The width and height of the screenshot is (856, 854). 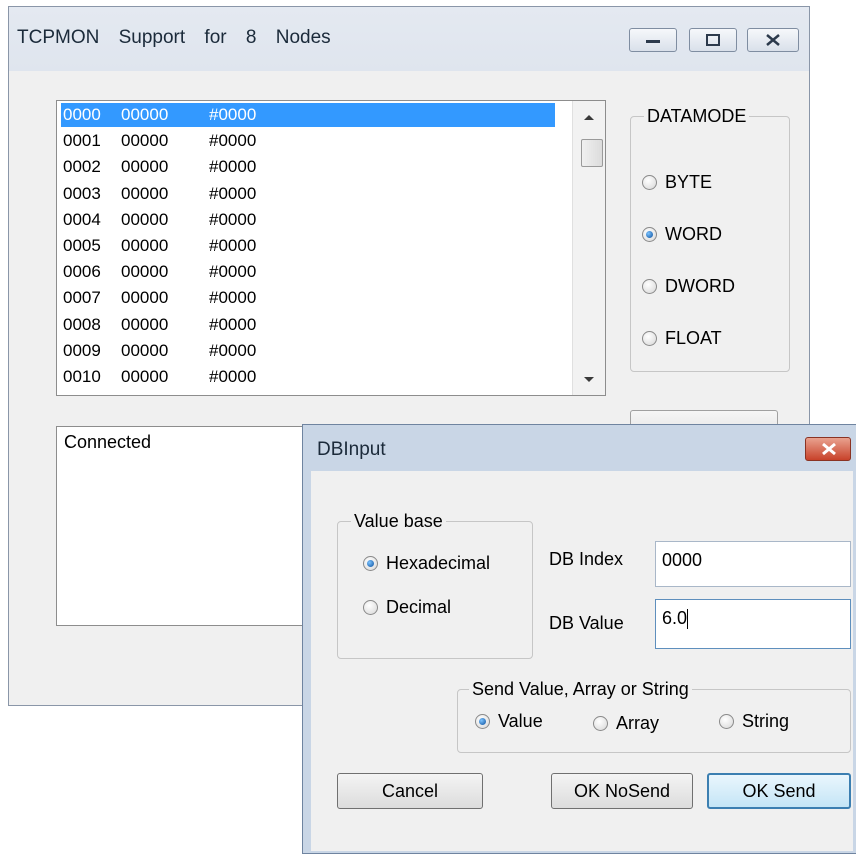 I want to click on maximize-button, so click(x=713, y=40).